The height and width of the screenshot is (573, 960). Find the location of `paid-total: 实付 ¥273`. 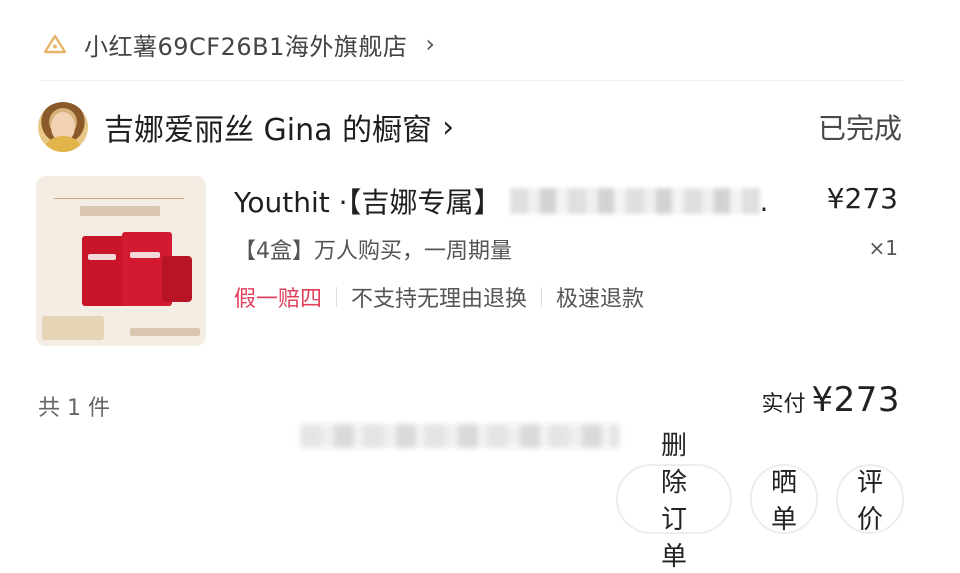

paid-total: 实付 ¥273 is located at coordinates (830, 400).